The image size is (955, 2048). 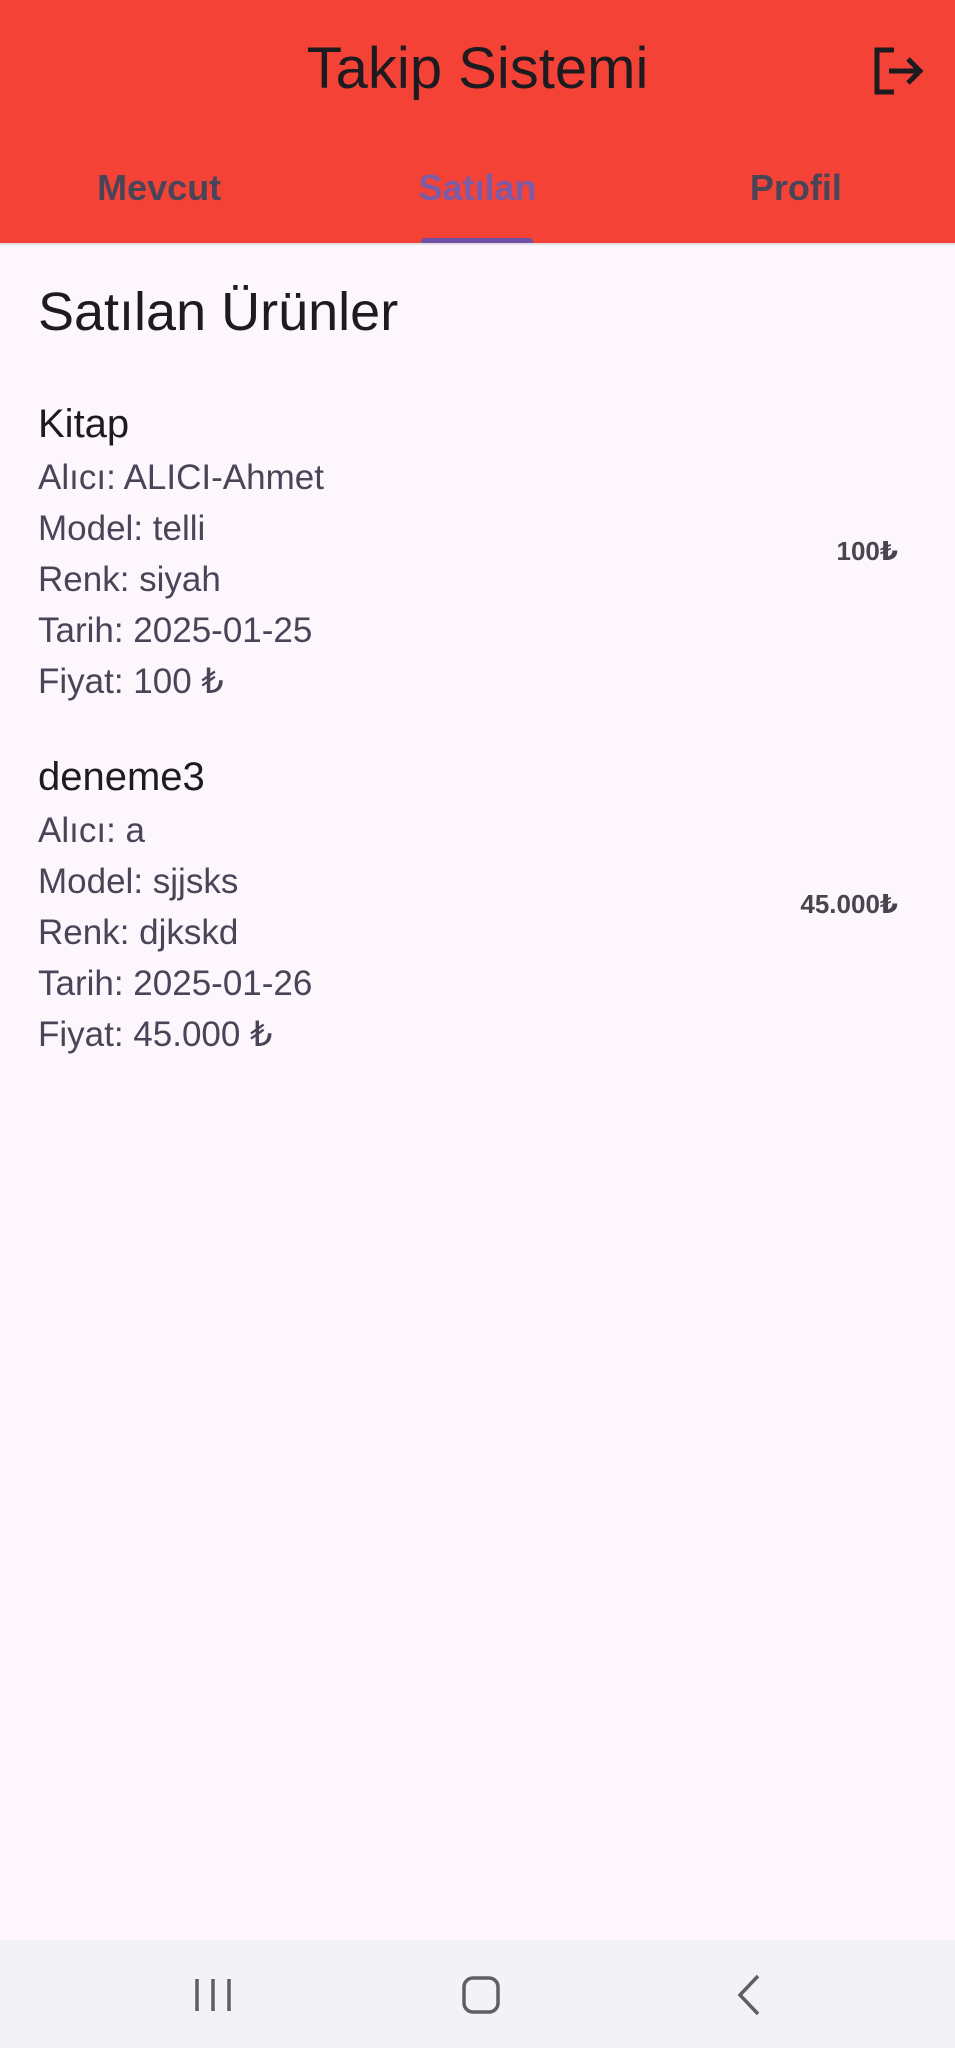 What do you see at coordinates (91, 830) in the screenshot?
I see `item-buyer: Alıcı: a` at bounding box center [91, 830].